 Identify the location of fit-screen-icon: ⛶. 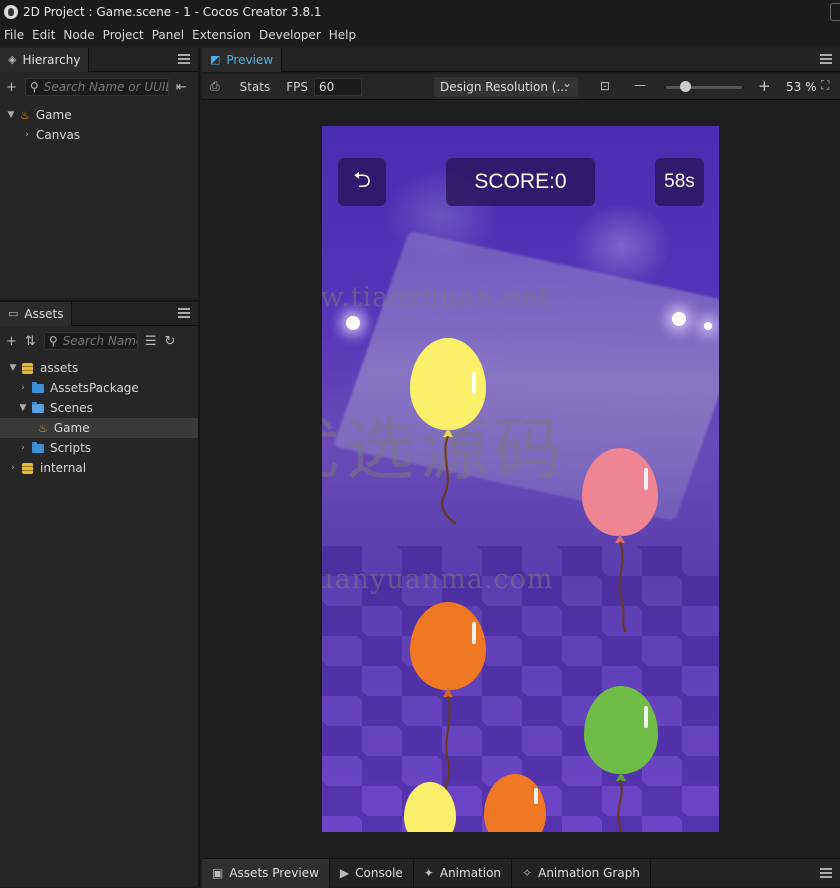
(825, 85).